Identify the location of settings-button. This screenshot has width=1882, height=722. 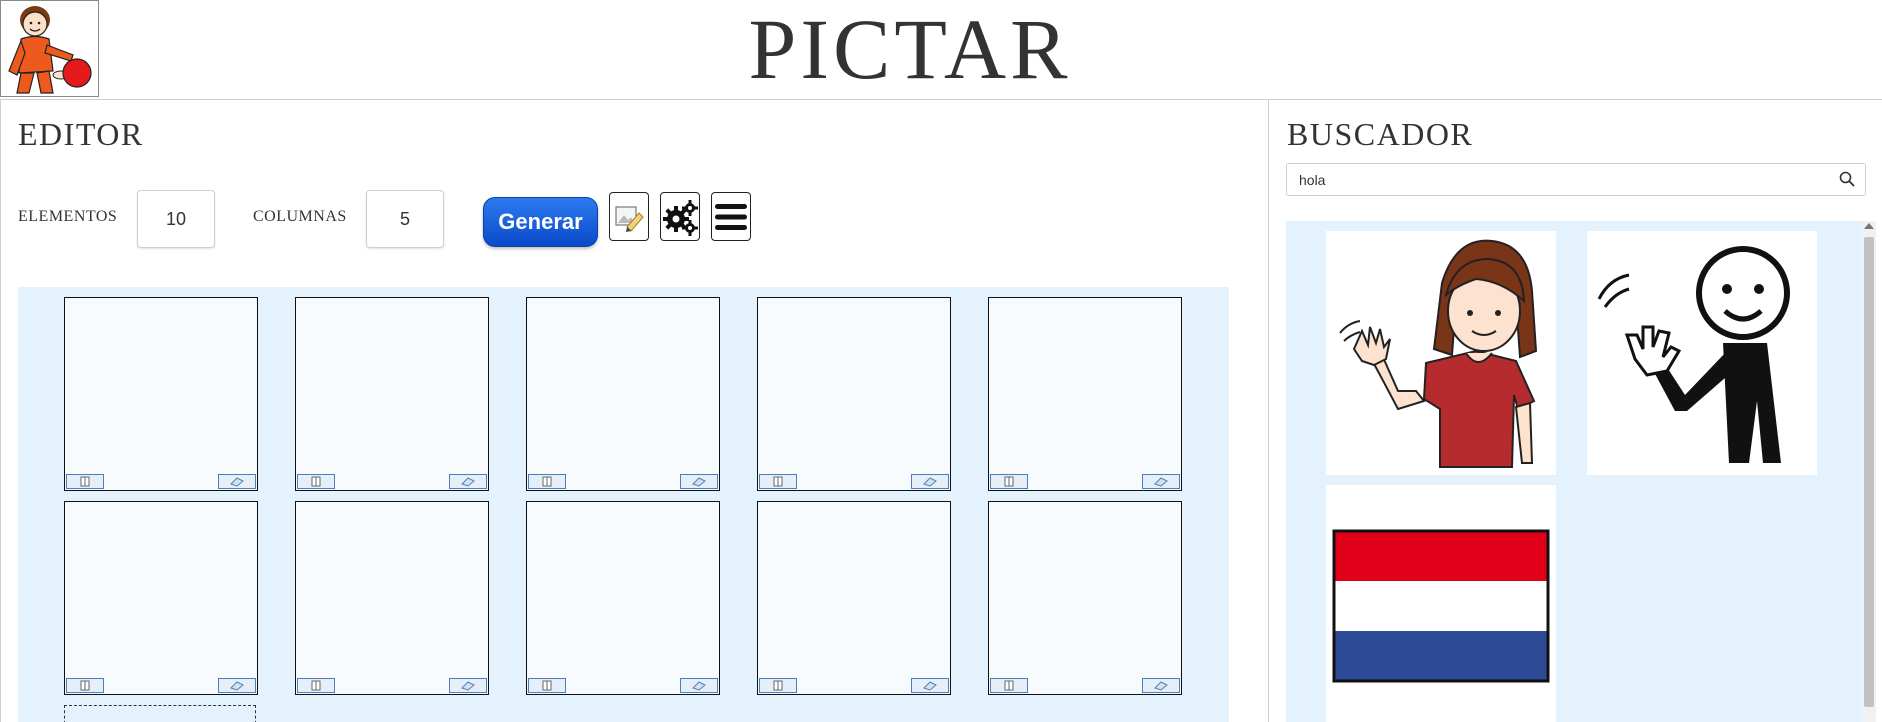
(680, 216).